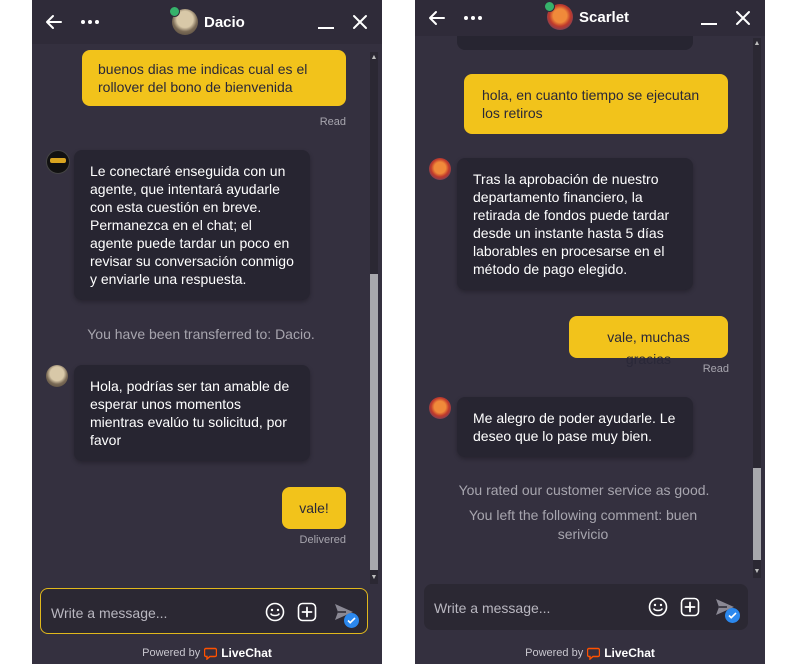 Image resolution: width=800 pixels, height=664 pixels. I want to click on visitor-message: vale!, so click(314, 508).